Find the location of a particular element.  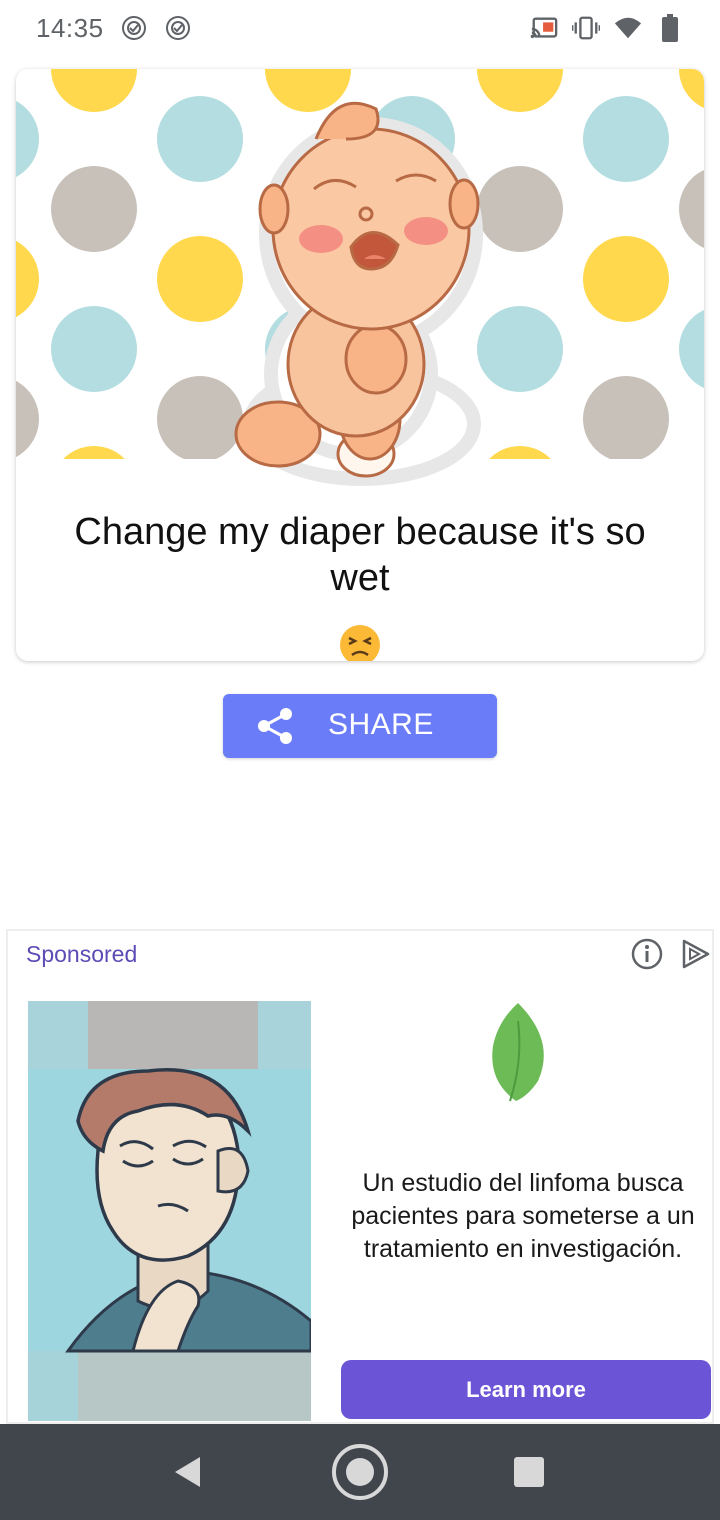

recents-icon is located at coordinates (529, 1472).